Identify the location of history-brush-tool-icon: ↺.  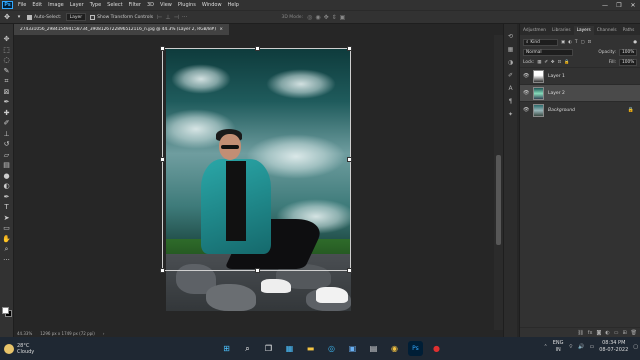
(7, 144).